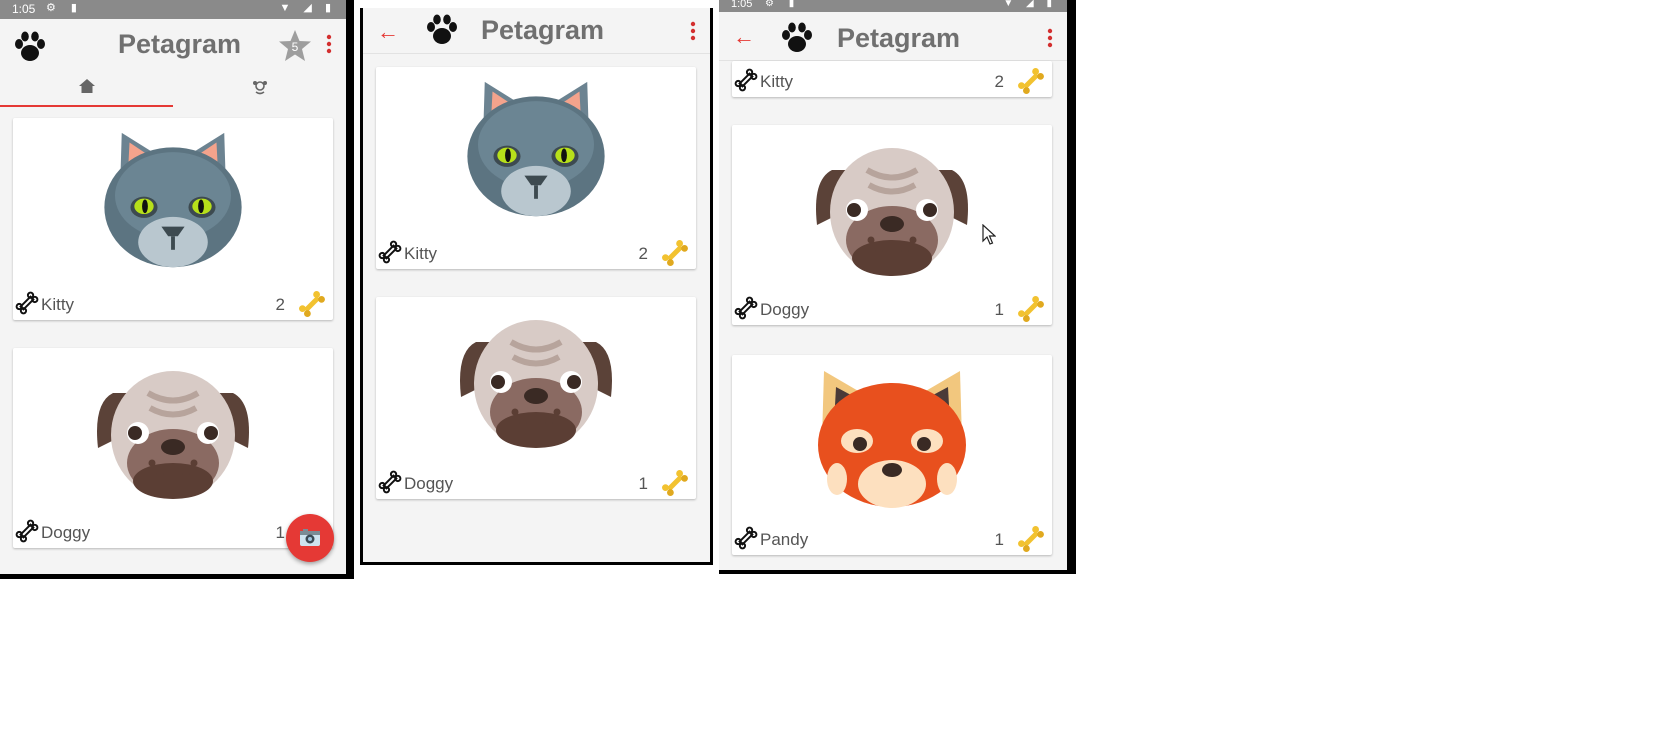 This screenshot has height=730, width=1666. I want to click on tab-bar, so click(173, 87).